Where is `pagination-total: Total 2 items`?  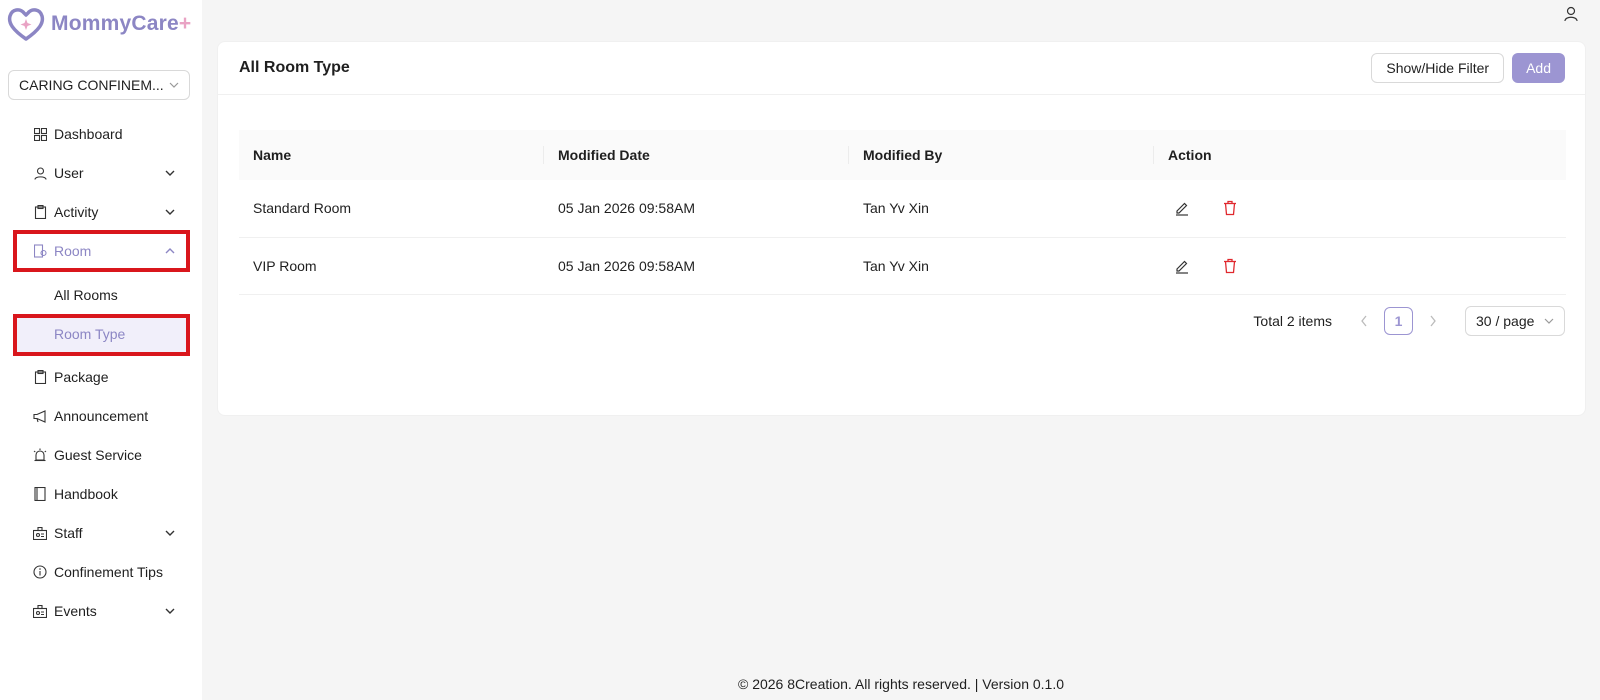 pagination-total: Total 2 items is located at coordinates (1292, 321).